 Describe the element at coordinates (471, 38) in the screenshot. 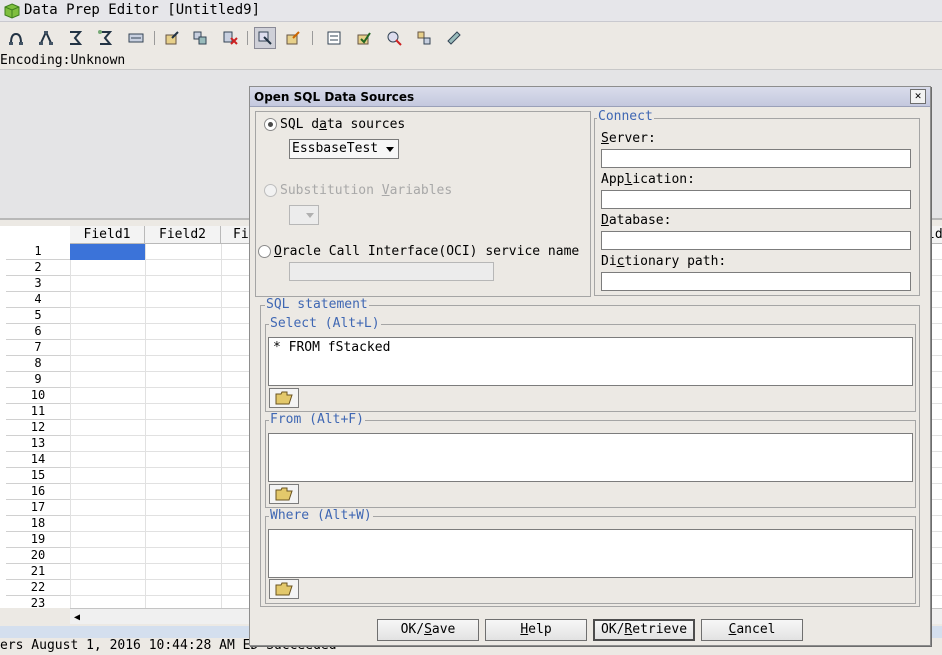

I see `toolbar` at that location.